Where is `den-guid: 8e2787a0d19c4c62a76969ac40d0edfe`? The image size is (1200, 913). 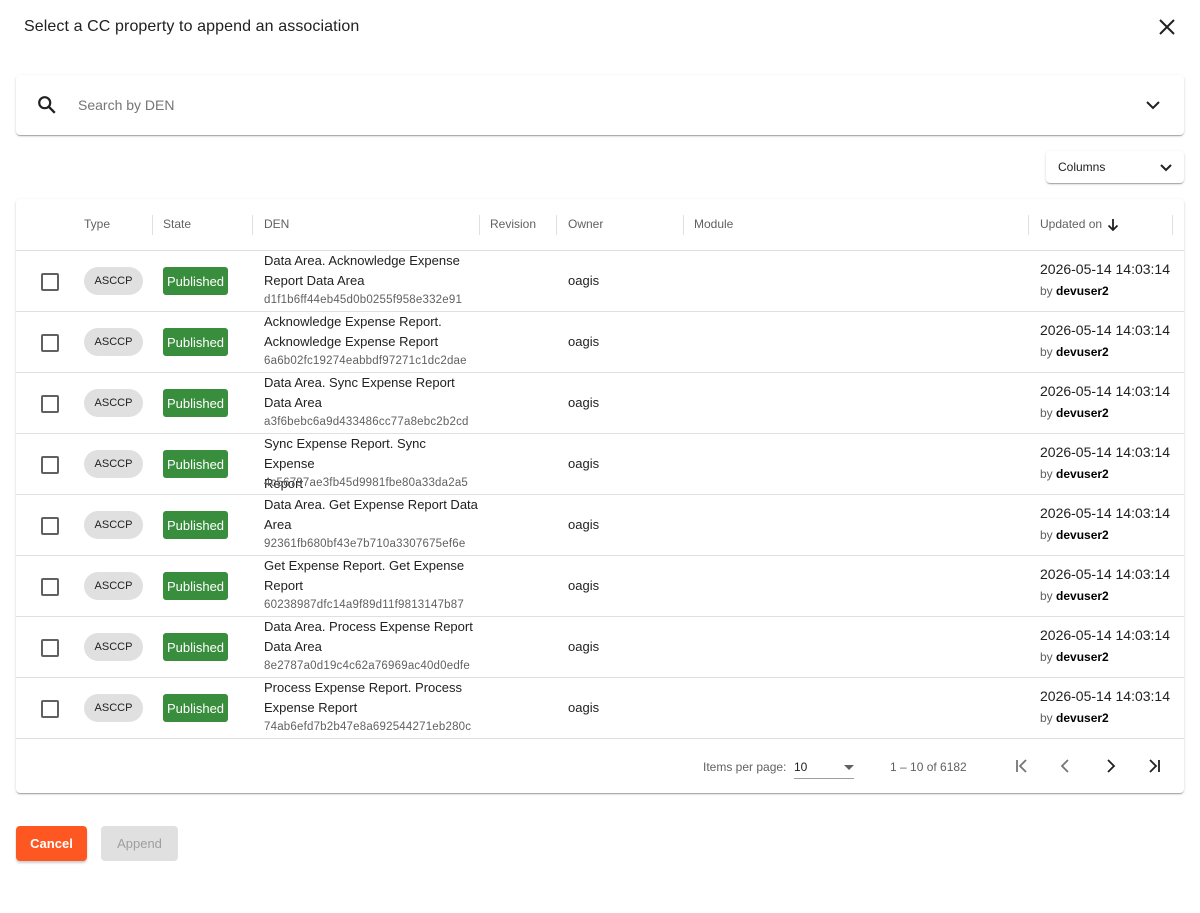 den-guid: 8e2787a0d19c4c62a76969ac40d0edfe is located at coordinates (367, 666).